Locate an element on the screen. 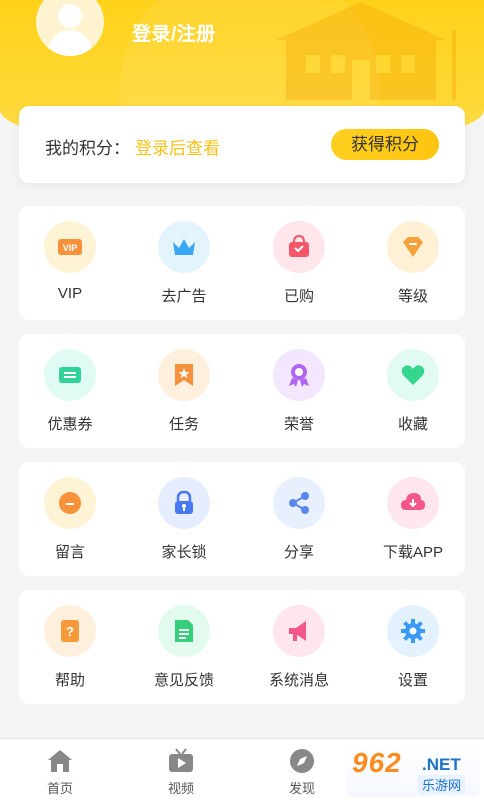 This screenshot has width=484, height=800. tab-home: 首页 is located at coordinates (60, 769).